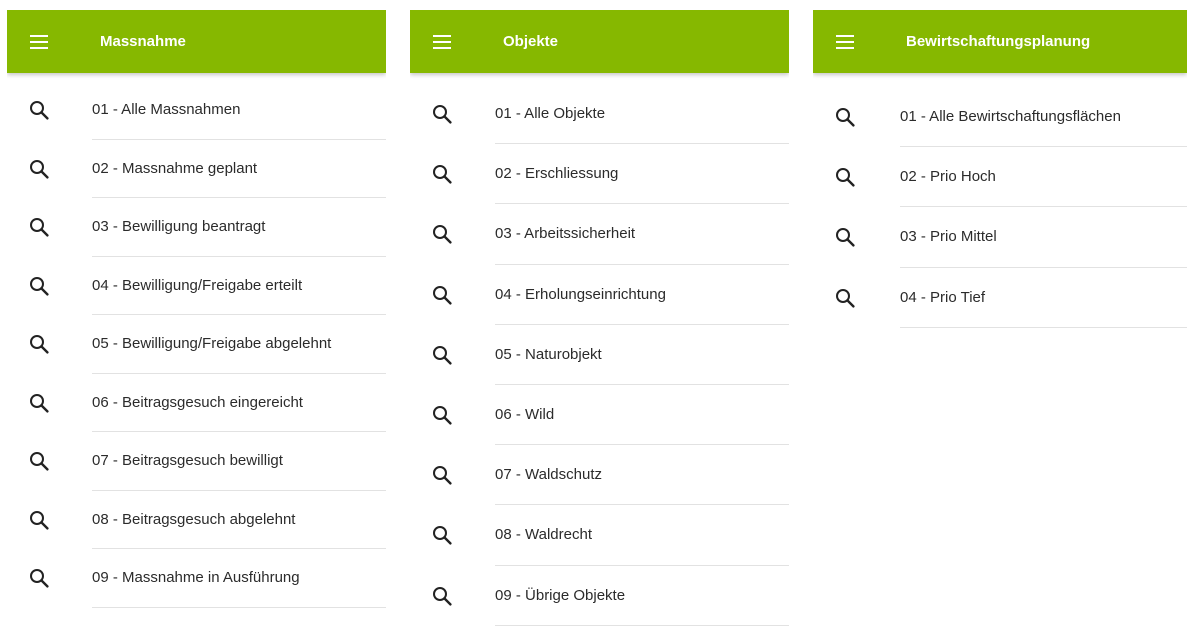 Image resolution: width=1187 pixels, height=630 pixels. I want to click on list-item: 02 - Massnahme geplant, so click(196, 169).